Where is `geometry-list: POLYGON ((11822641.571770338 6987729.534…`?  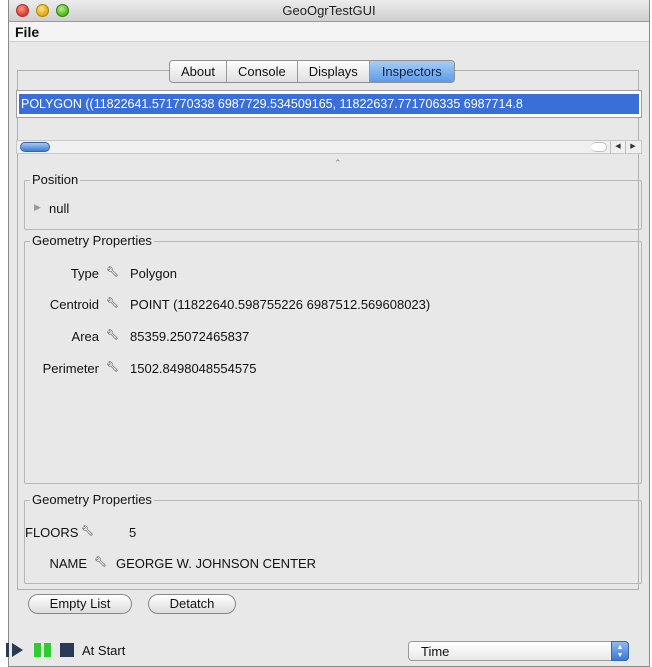
geometry-list: POLYGON ((11822641.571770338 6987729.534… is located at coordinates (329, 104).